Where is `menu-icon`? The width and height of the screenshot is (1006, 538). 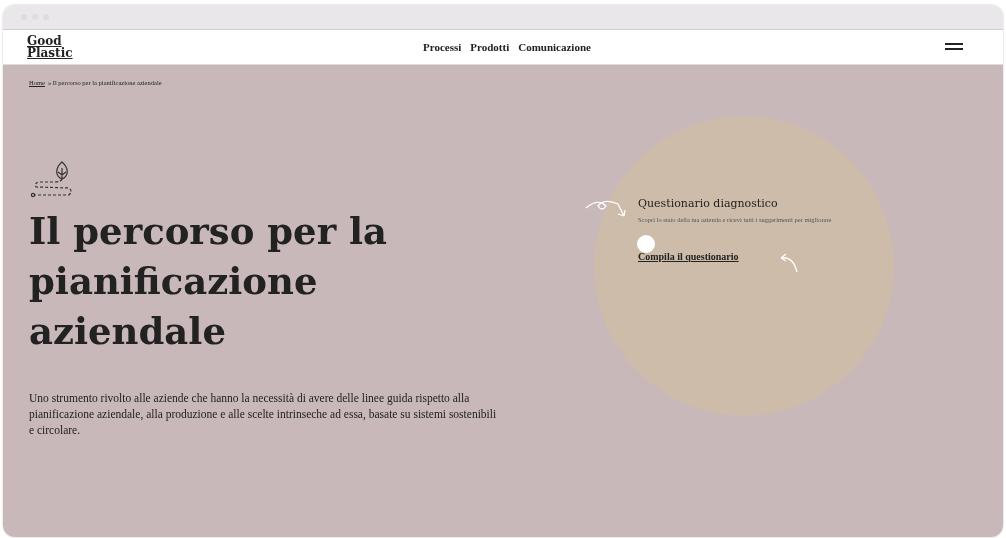
menu-icon is located at coordinates (954, 47).